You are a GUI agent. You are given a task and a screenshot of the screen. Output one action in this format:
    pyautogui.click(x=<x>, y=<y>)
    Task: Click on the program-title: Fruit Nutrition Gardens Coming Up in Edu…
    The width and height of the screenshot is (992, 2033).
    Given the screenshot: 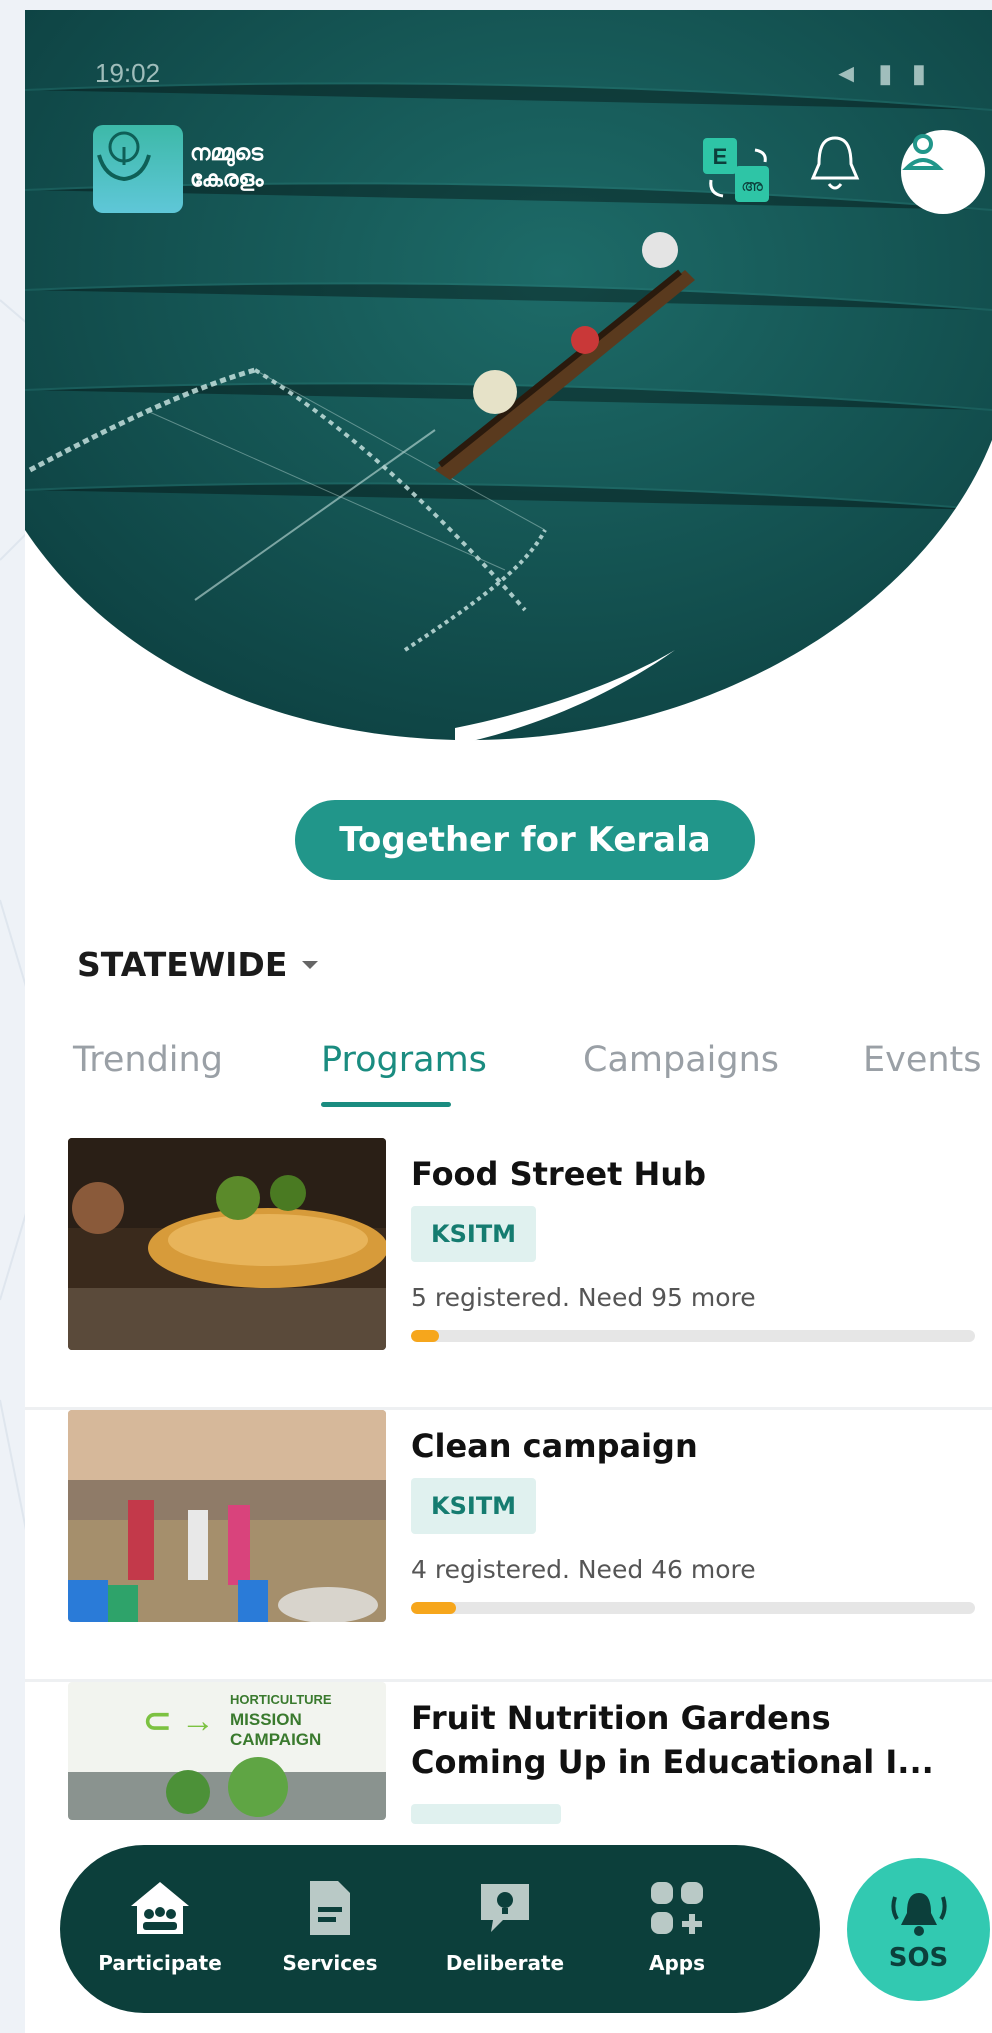 What is the action you would take?
    pyautogui.click(x=672, y=1740)
    